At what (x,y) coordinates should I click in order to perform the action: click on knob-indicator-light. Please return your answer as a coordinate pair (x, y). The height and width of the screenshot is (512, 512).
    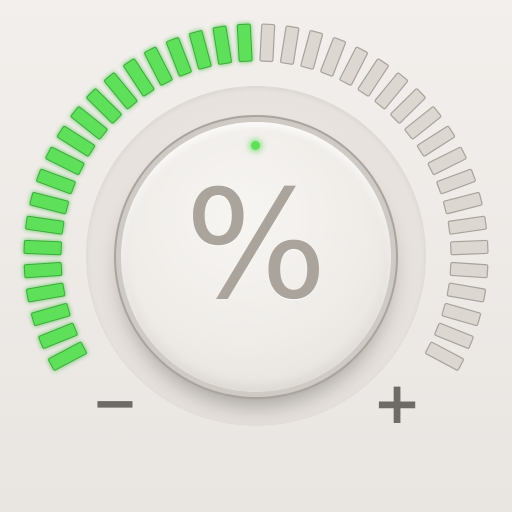
    Looking at the image, I should click on (255, 145).